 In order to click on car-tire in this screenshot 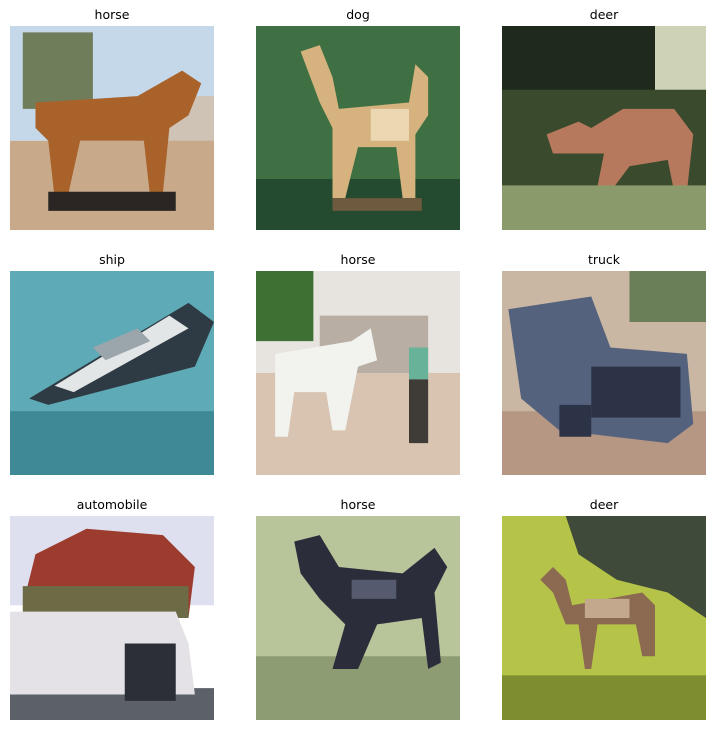, I will do `click(150, 672)`.